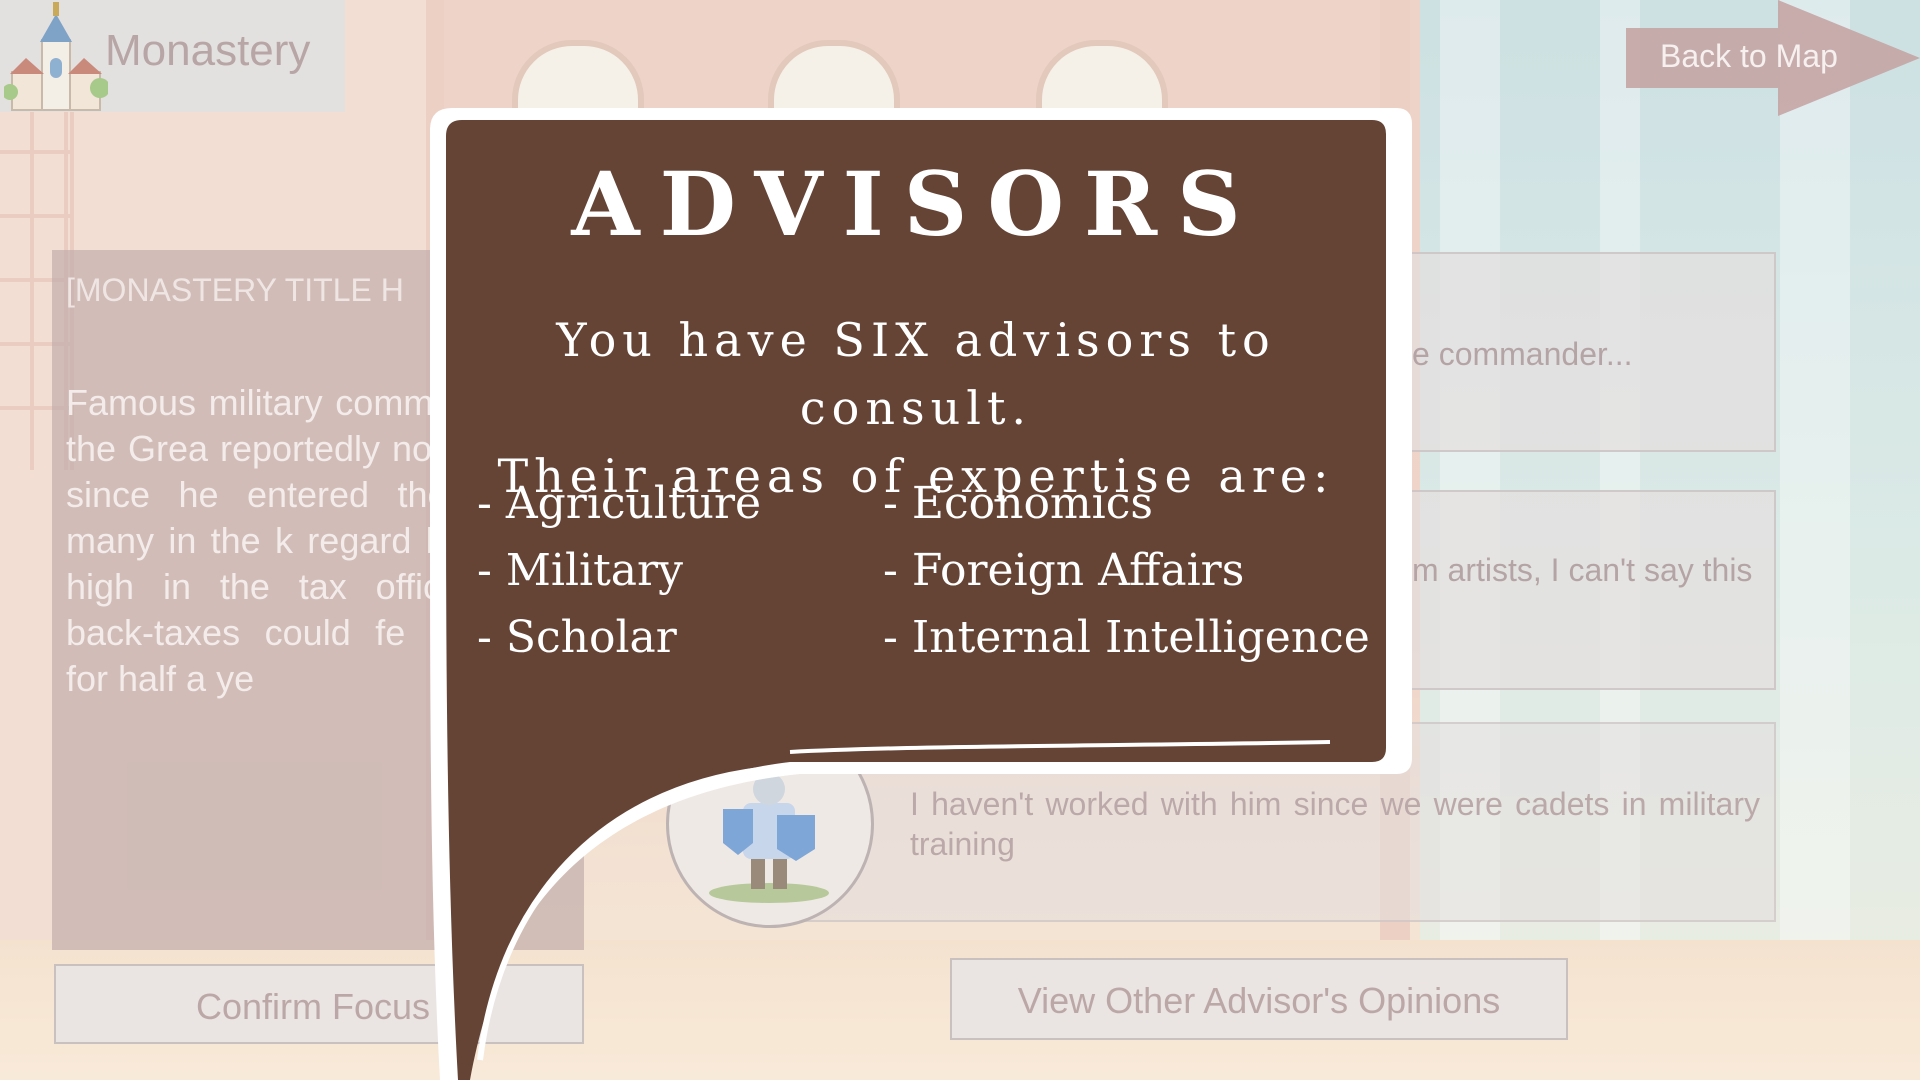  Describe the element at coordinates (1064, 570) in the screenshot. I see `expertise-item: - Foreign Affairs` at that location.